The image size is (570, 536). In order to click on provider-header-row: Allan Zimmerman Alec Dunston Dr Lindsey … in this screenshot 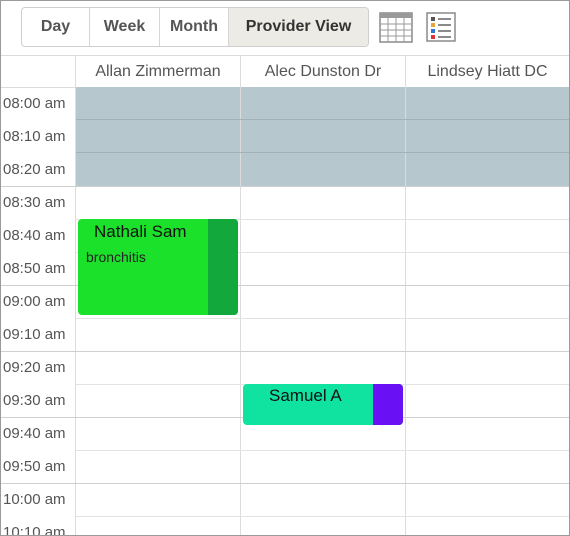, I will do `click(285, 71)`.